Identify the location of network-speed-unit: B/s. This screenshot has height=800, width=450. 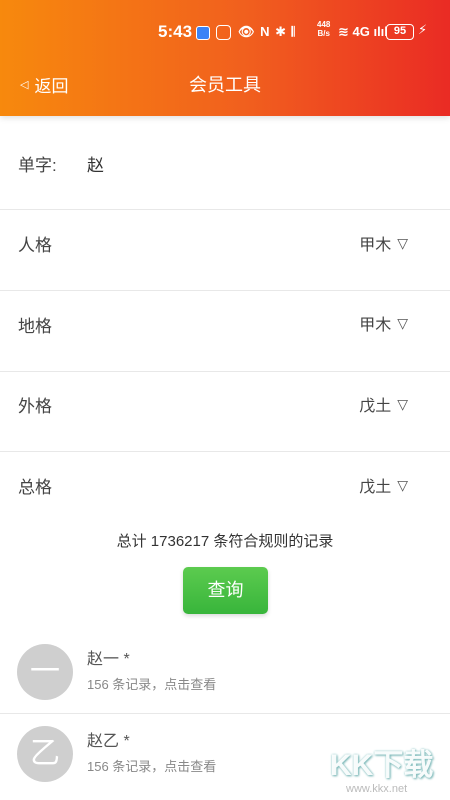
(323, 33).